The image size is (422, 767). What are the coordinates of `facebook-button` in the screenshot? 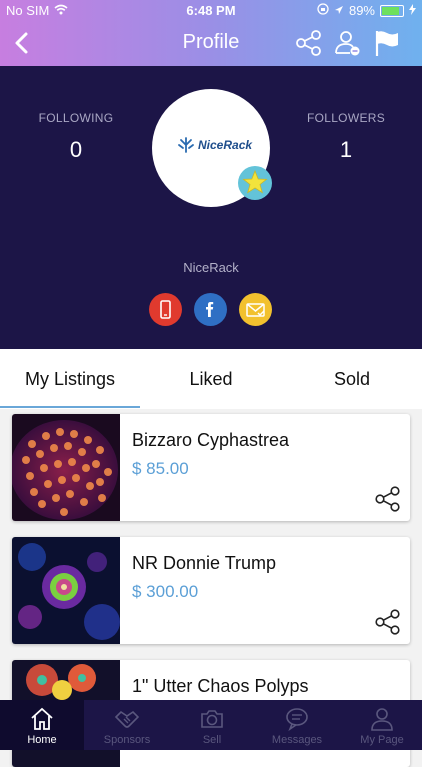 It's located at (210, 309).